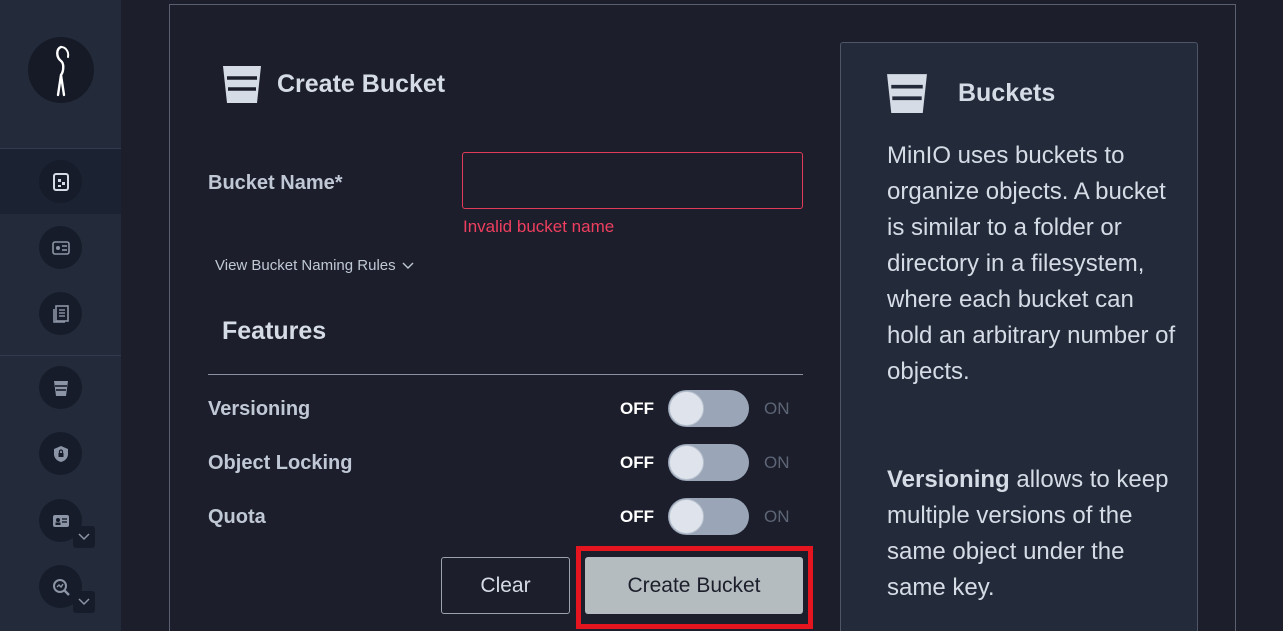 This screenshot has height=631, width=1283. I want to click on quota-on-label: ON, so click(777, 516).